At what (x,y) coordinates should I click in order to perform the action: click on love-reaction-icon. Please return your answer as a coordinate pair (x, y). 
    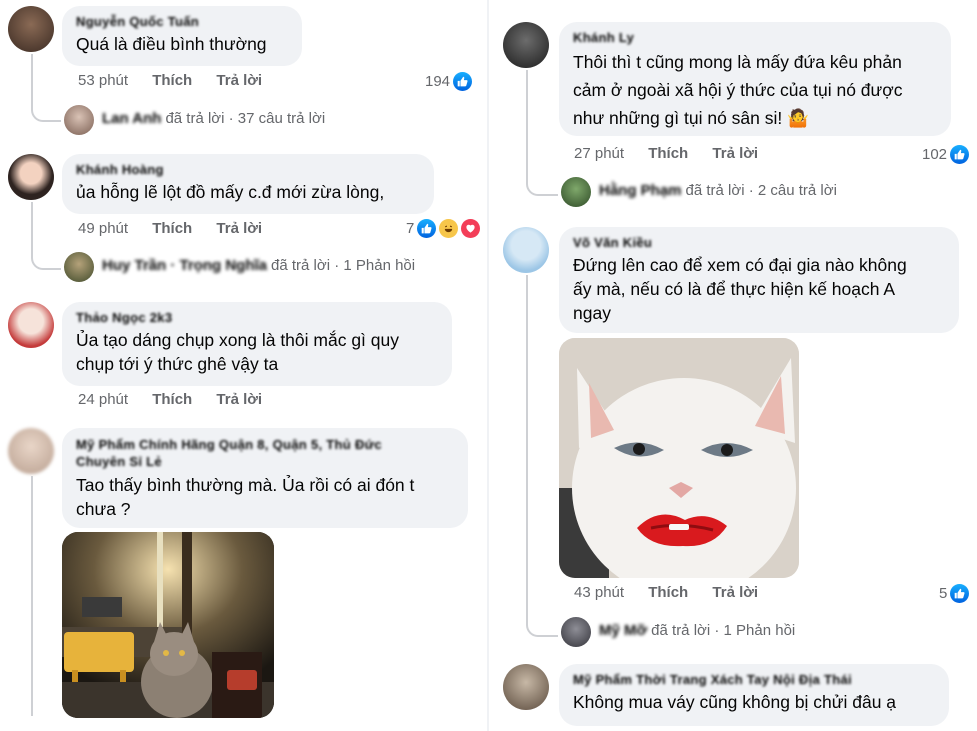
    Looking at the image, I should click on (471, 228).